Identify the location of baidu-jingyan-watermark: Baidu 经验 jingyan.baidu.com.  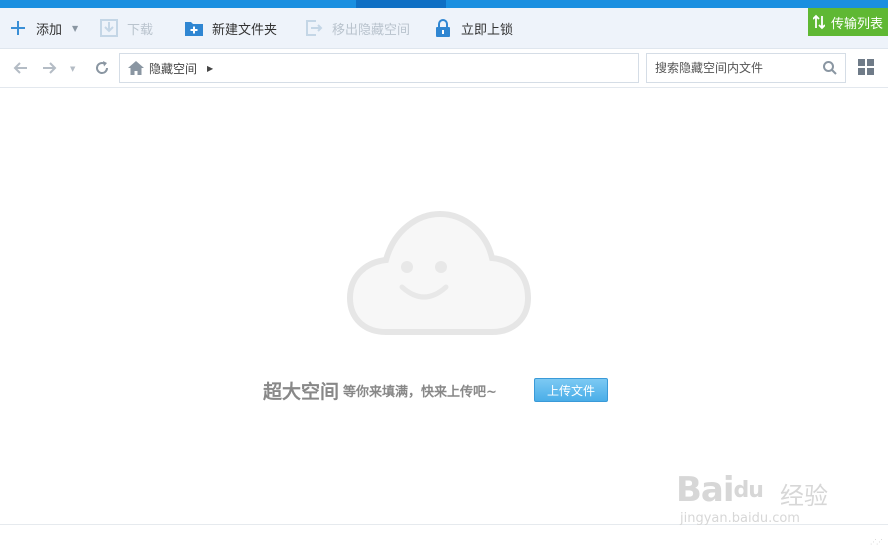
(761, 496).